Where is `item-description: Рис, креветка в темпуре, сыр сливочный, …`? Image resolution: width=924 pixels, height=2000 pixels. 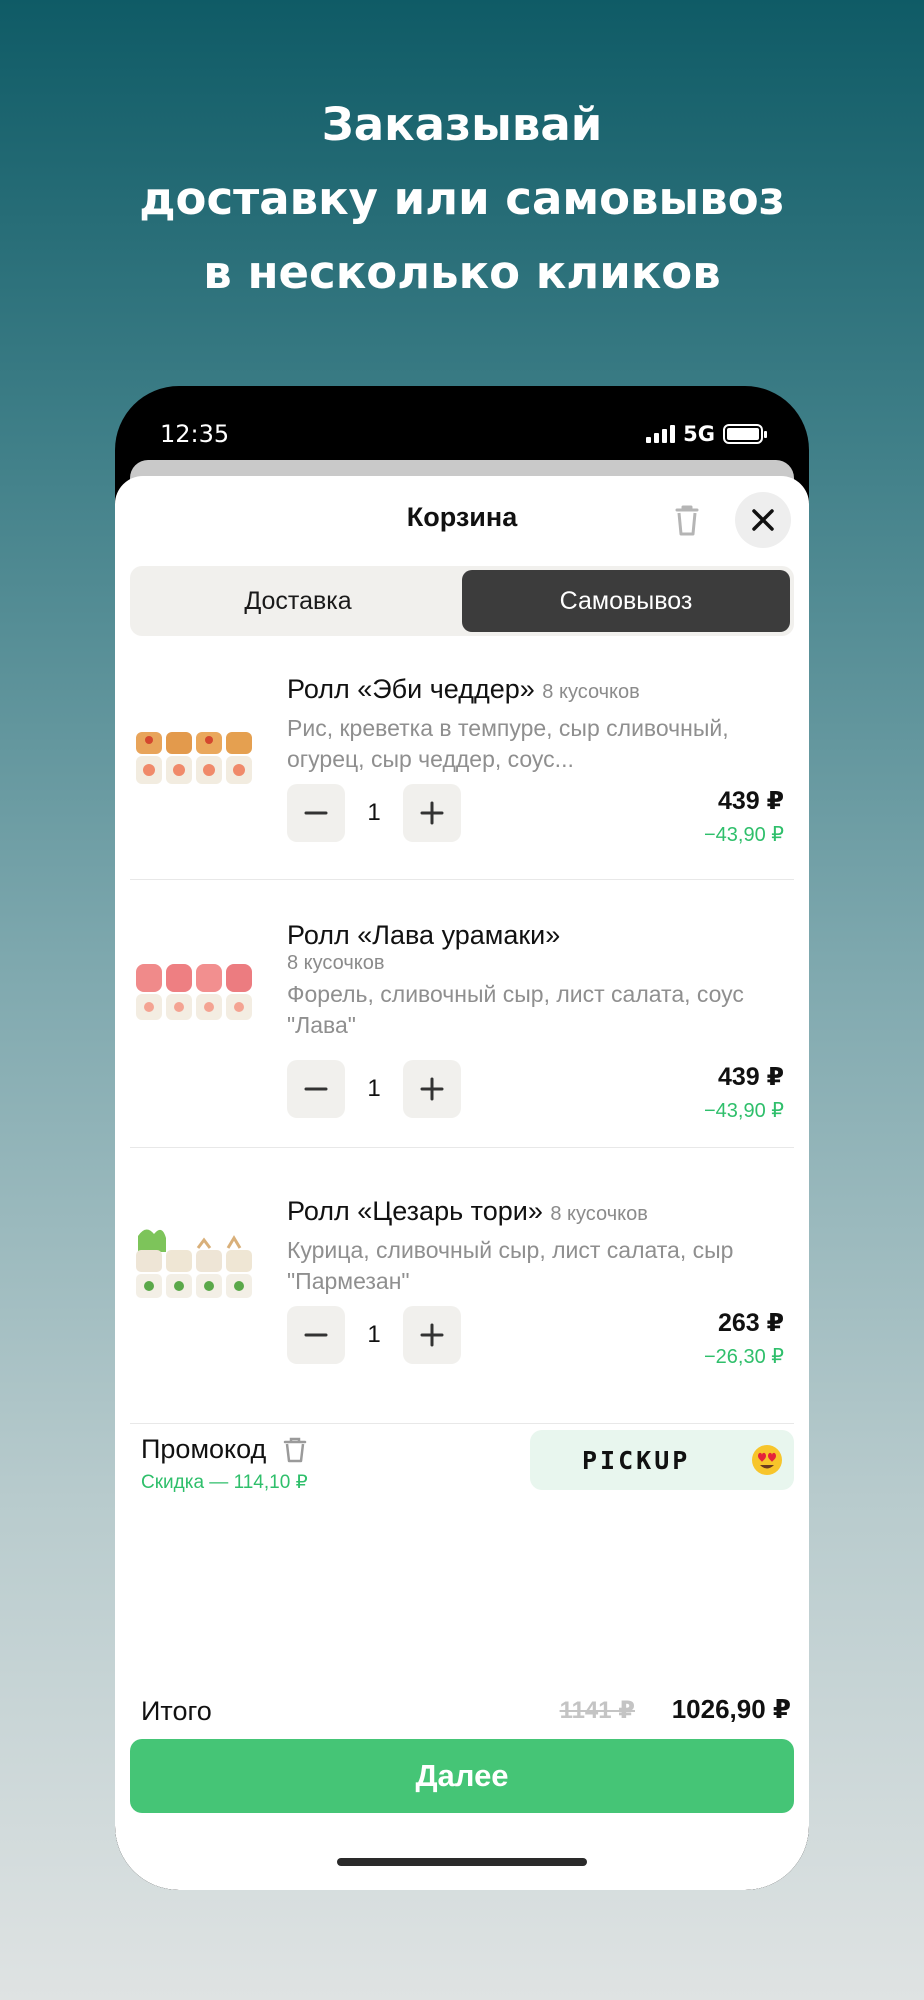
item-description: Рис, креветка в темпуре, сыр сливочный, … is located at coordinates (508, 743).